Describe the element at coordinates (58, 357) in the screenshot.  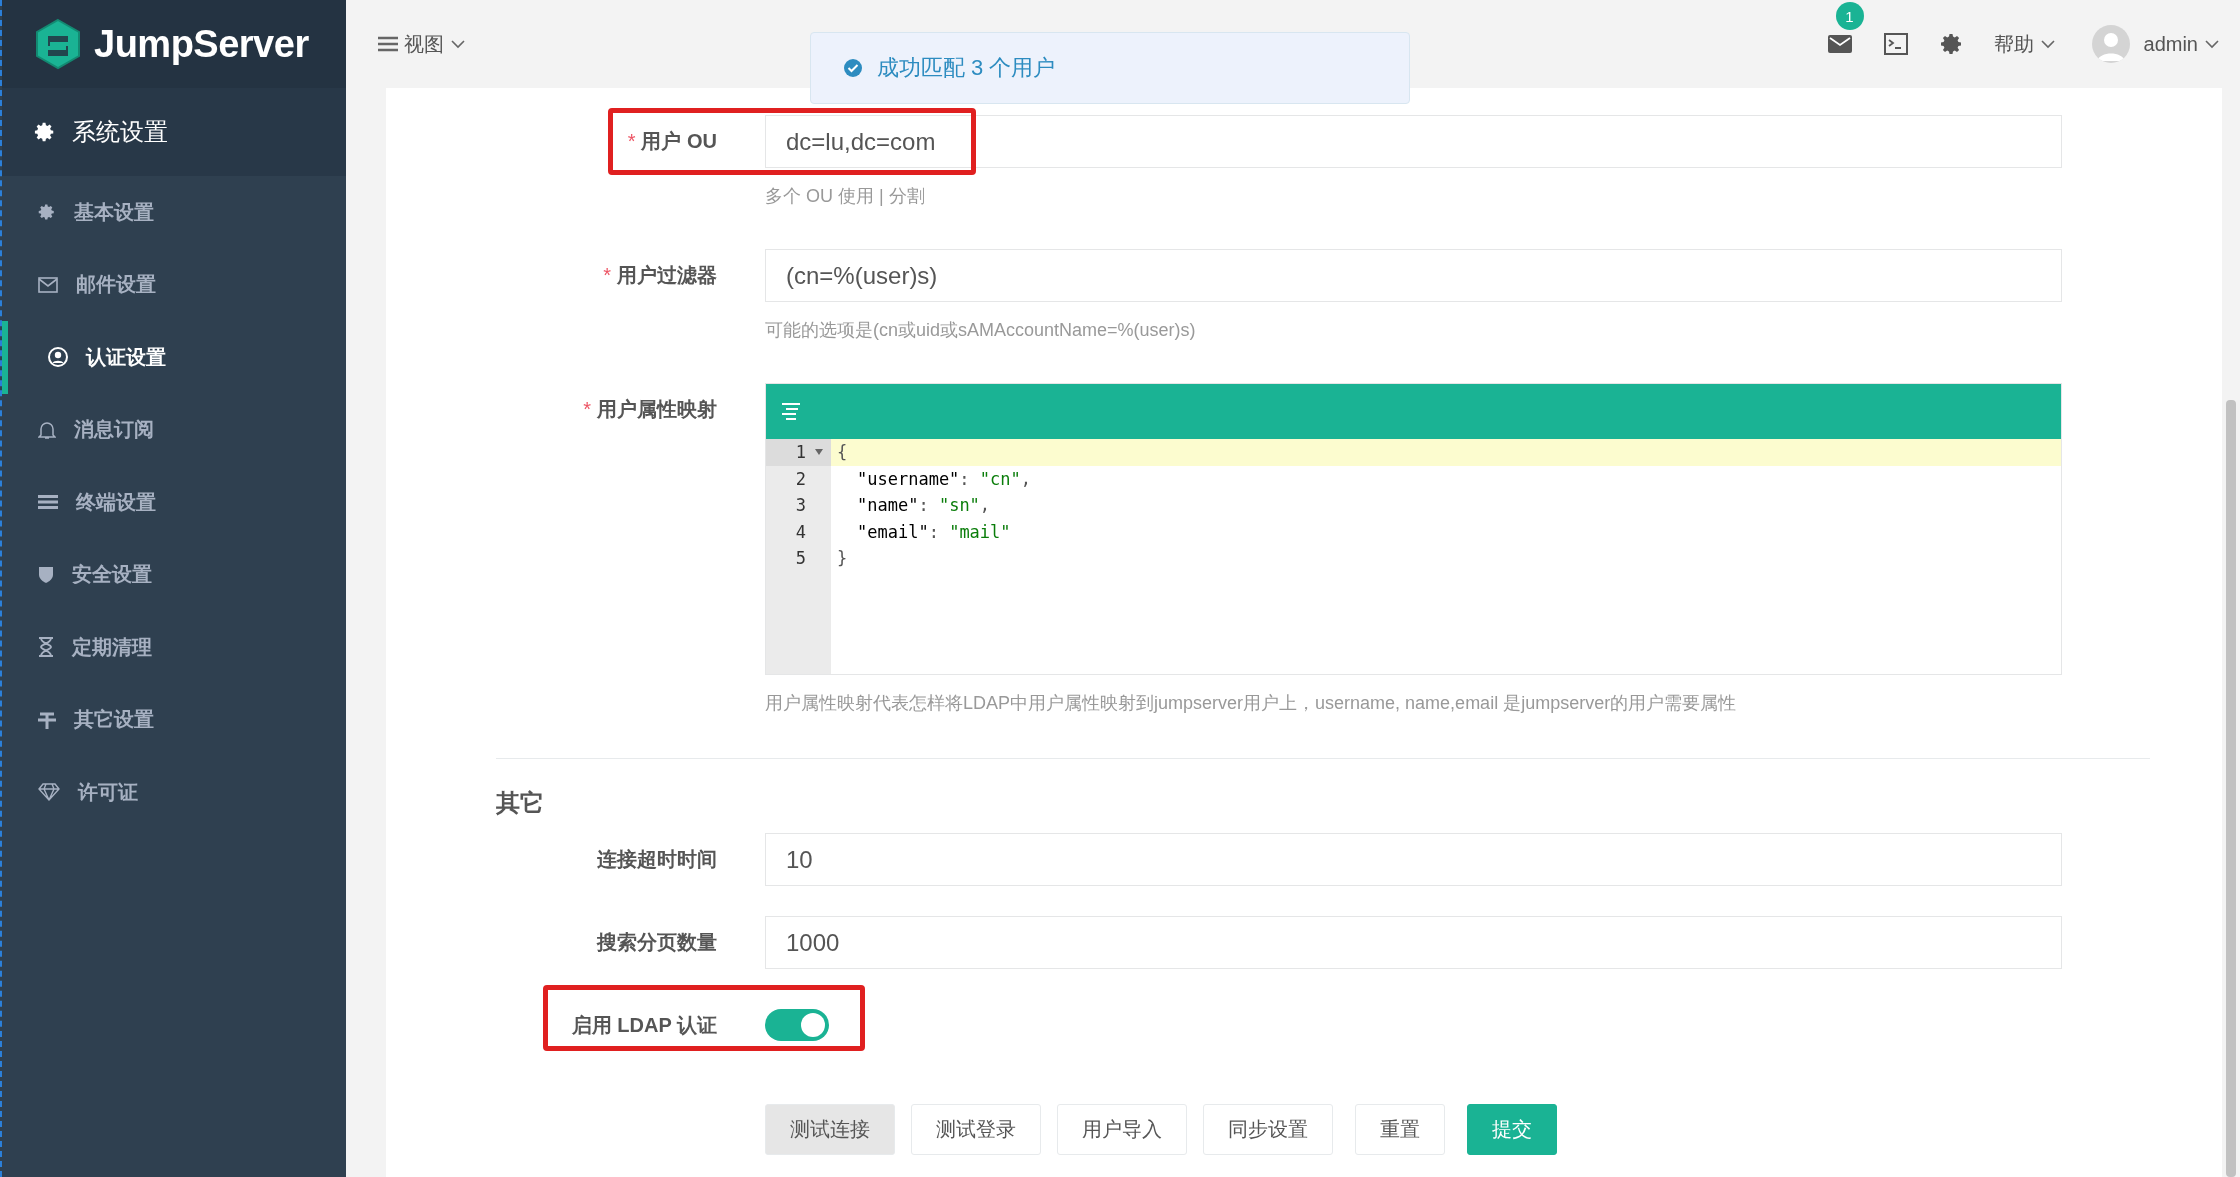
I see `user-icon` at that location.